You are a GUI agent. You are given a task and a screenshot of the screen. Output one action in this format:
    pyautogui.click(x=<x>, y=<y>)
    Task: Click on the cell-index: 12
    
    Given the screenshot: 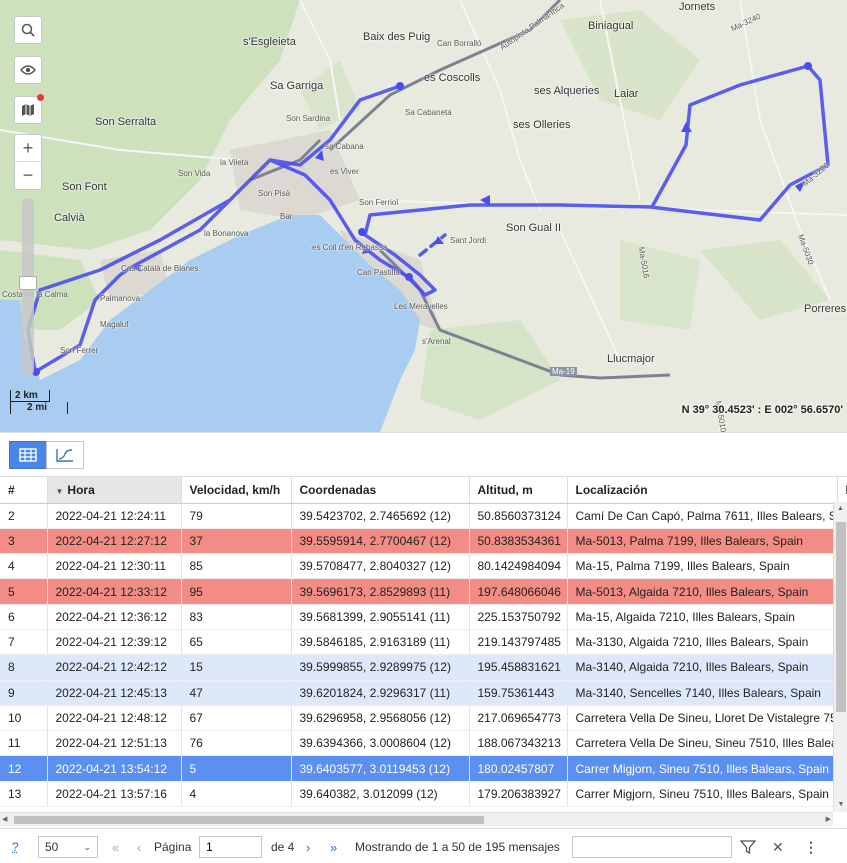 What is the action you would take?
    pyautogui.click(x=23, y=768)
    